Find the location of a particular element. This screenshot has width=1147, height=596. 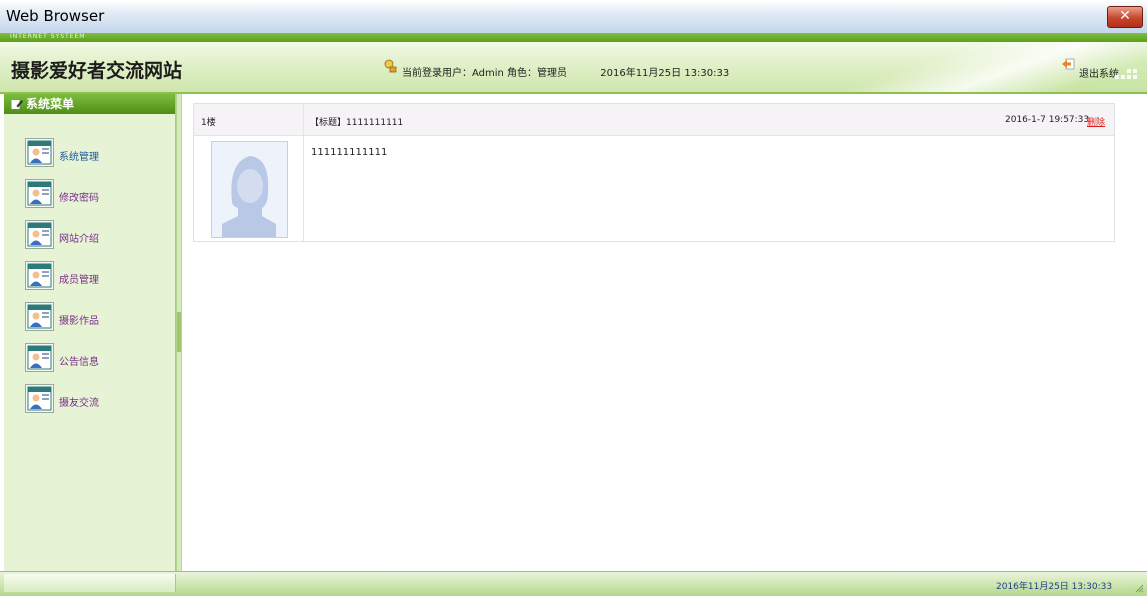

close-window-button: ✕ is located at coordinates (1125, 17).